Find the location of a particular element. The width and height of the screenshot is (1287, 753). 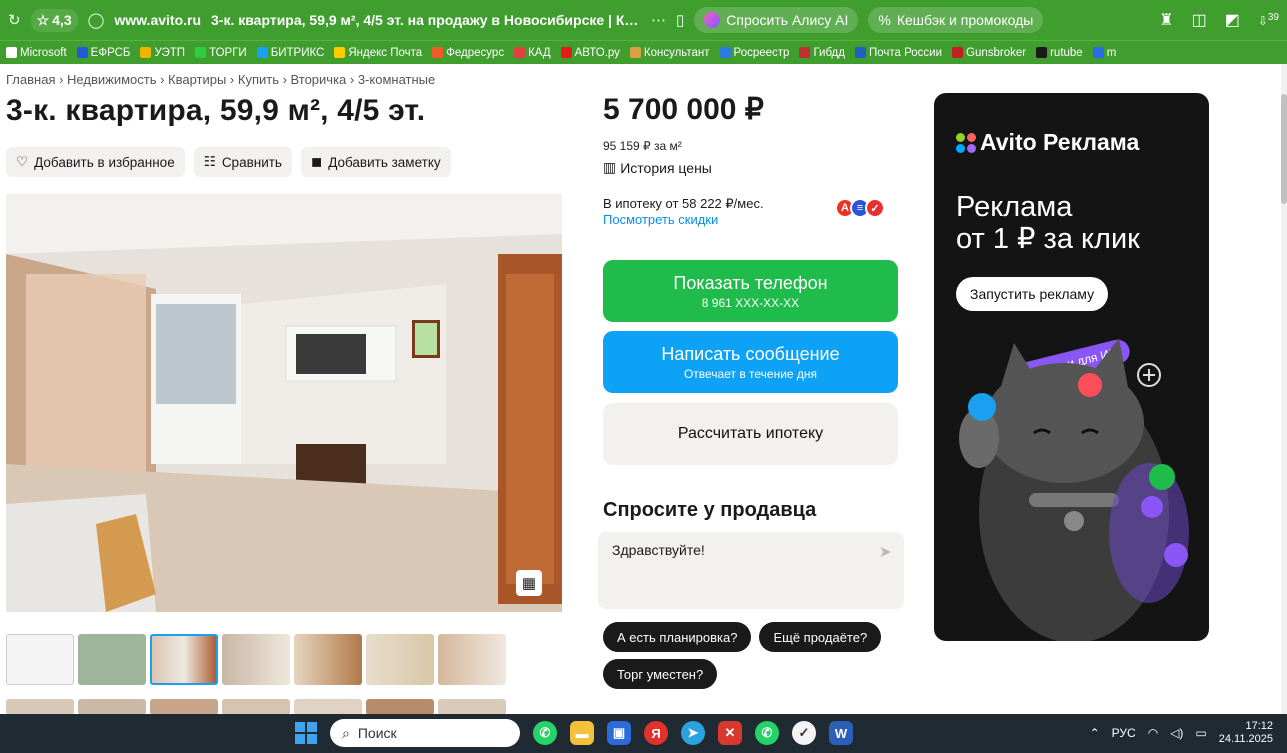

messenger-app-icon: ✓ is located at coordinates (804, 733).